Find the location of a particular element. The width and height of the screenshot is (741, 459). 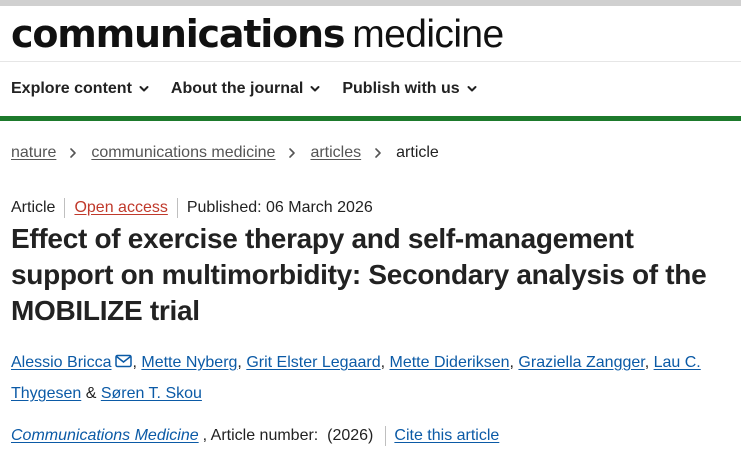

open-access-link: Open access is located at coordinates (120, 208).